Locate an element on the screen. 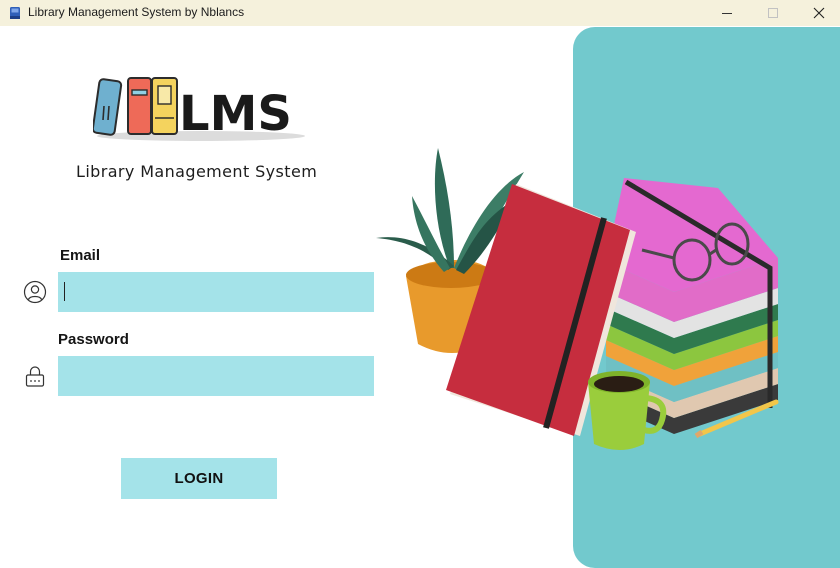 The image size is (840, 568). close-icon is located at coordinates (819, 13).